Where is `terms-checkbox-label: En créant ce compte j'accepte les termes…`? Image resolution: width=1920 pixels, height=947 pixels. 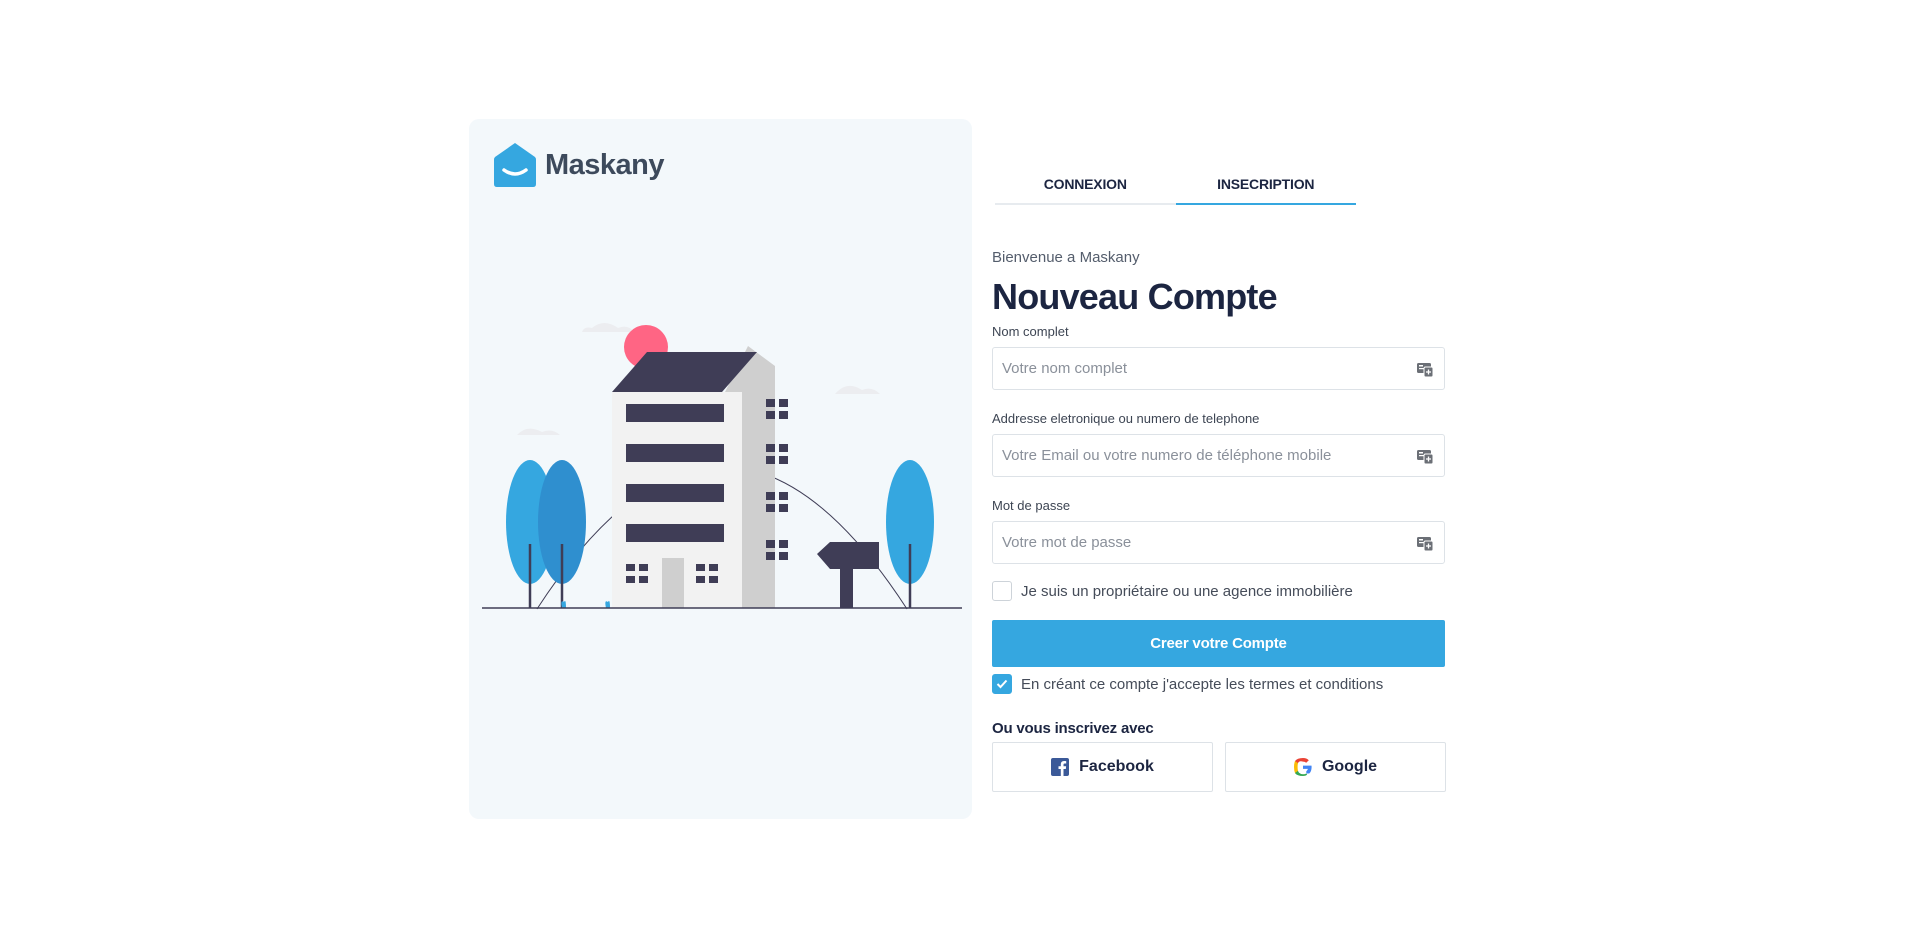 terms-checkbox-label: En créant ce compte j'accepte les termes… is located at coordinates (1202, 684).